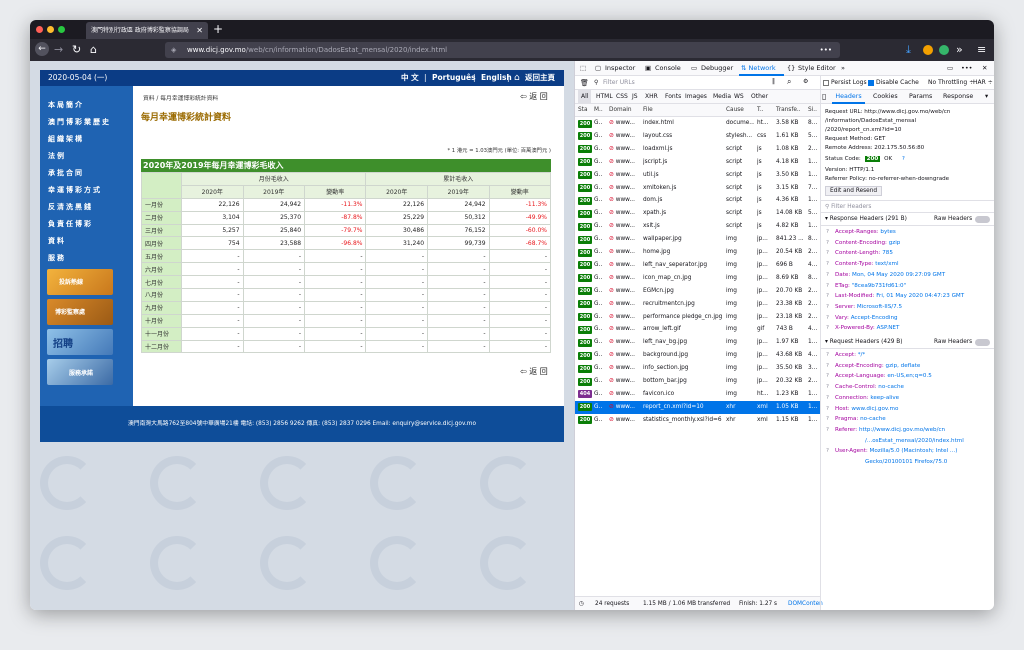 The width and height of the screenshot is (1024, 650). What do you see at coordinates (218, 29) in the screenshot?
I see `new-tab-icon: +` at bounding box center [218, 29].